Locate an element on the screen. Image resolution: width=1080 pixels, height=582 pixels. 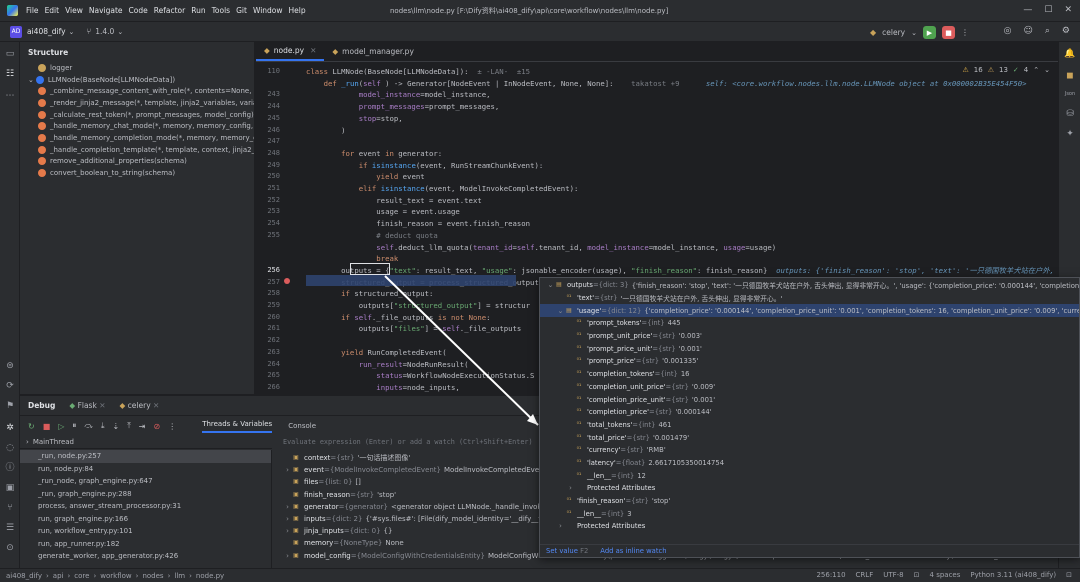
breadcrumb-item: ai408_dify is located at coordinates (24, 576).